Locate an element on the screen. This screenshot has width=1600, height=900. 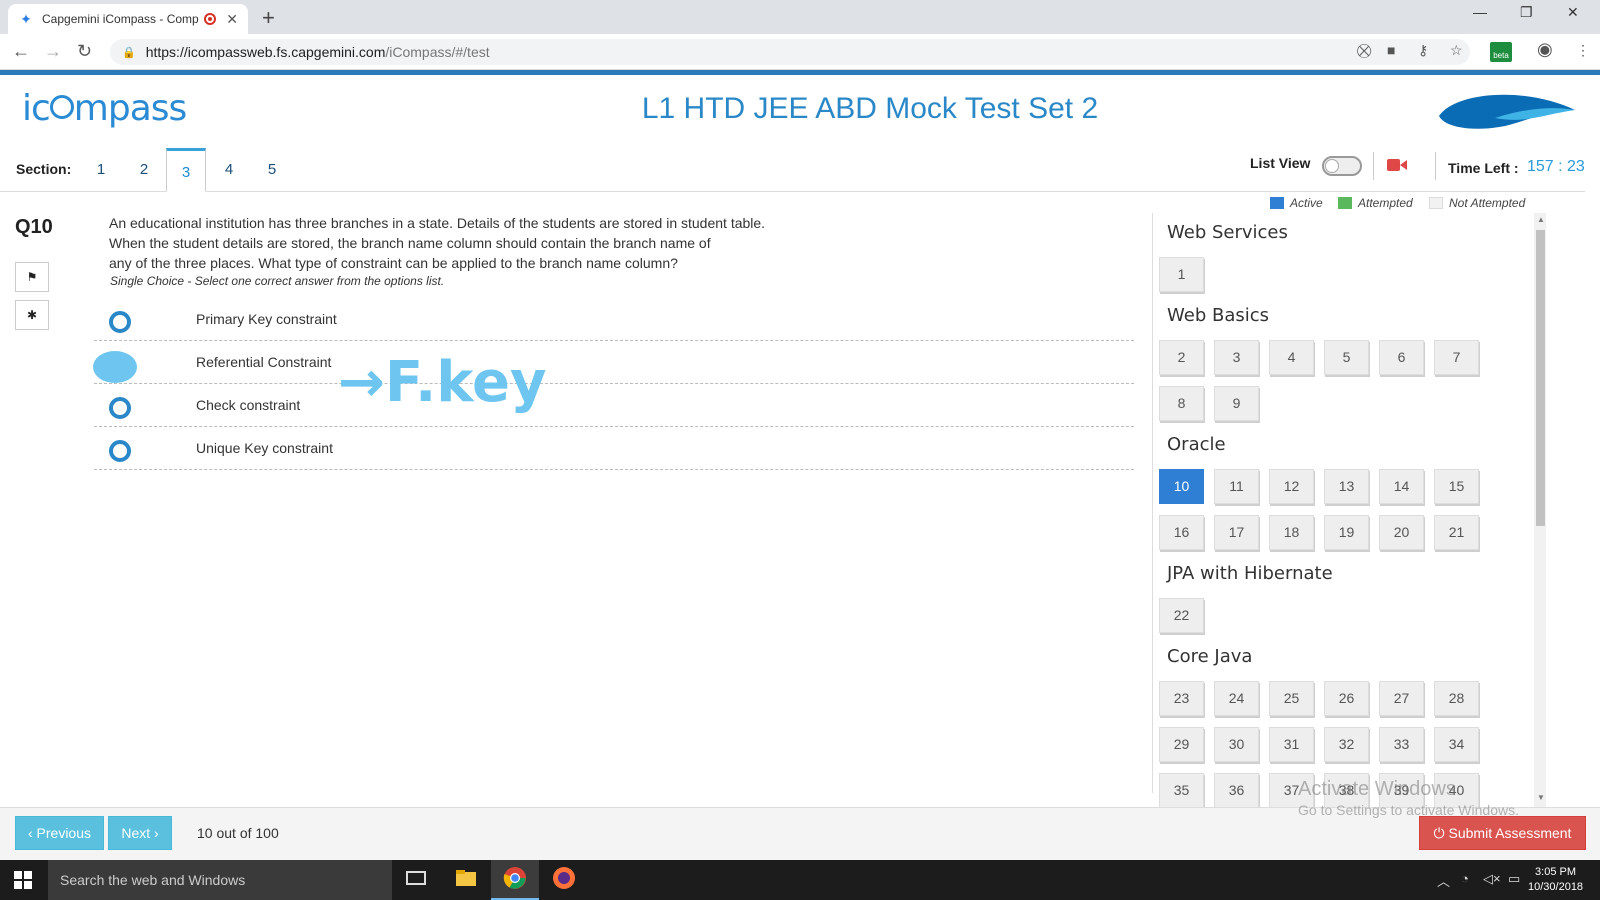
question-nav-button: 6 is located at coordinates (1401, 357).